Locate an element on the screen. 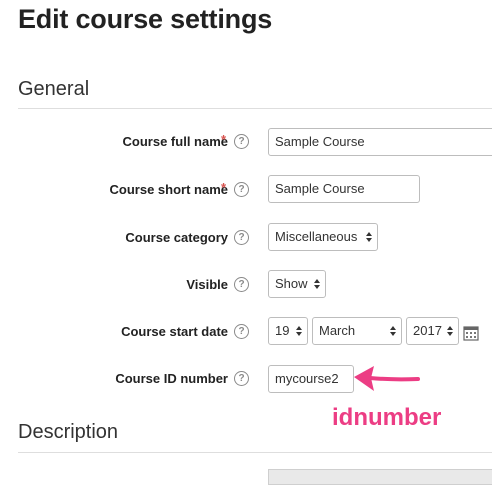  category-select-value: Miscellaneous is located at coordinates (316, 236).